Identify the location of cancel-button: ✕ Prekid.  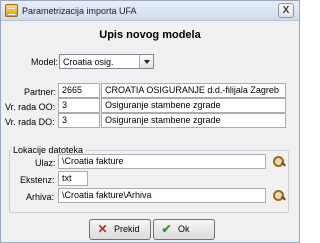
(120, 229).